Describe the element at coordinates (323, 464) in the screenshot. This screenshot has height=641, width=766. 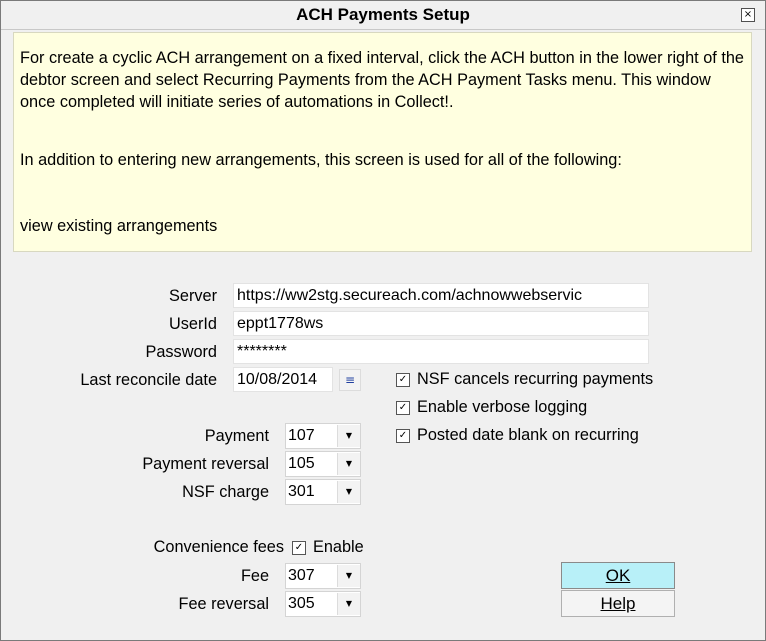
I see `payment-reversal-dropdown: 105 ▼` at that location.